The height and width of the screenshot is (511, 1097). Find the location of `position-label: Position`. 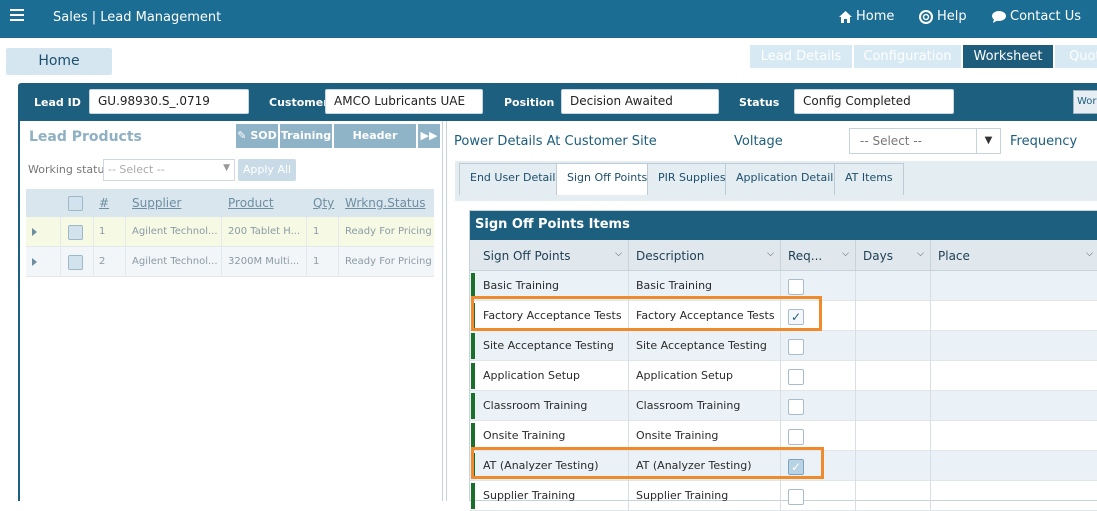

position-label: Position is located at coordinates (529, 102).